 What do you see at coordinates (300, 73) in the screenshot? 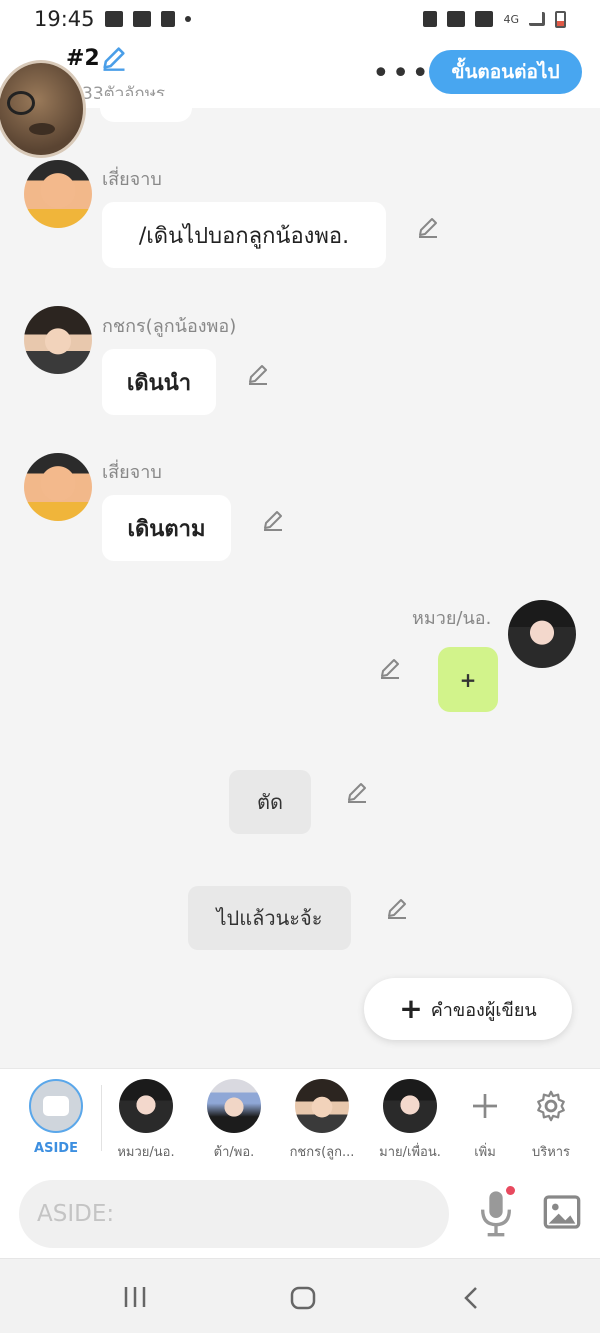
I see `story-header: #2 33ตัวอักษร ••• ขั้นตอนต่อไป` at bounding box center [300, 73].